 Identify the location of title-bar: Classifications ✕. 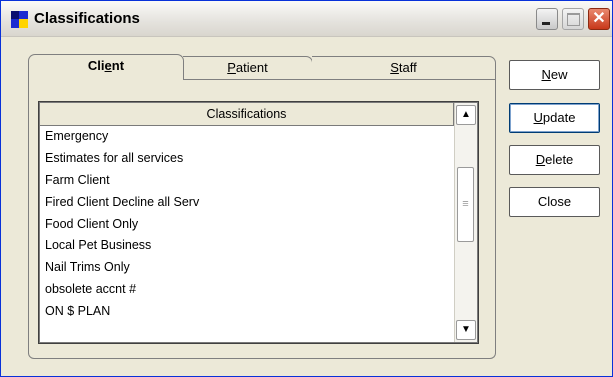
(306, 19).